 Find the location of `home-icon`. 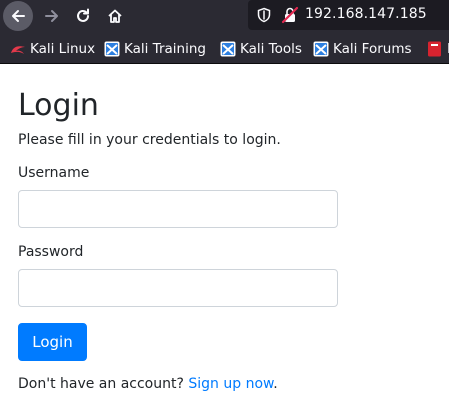

home-icon is located at coordinates (115, 16).